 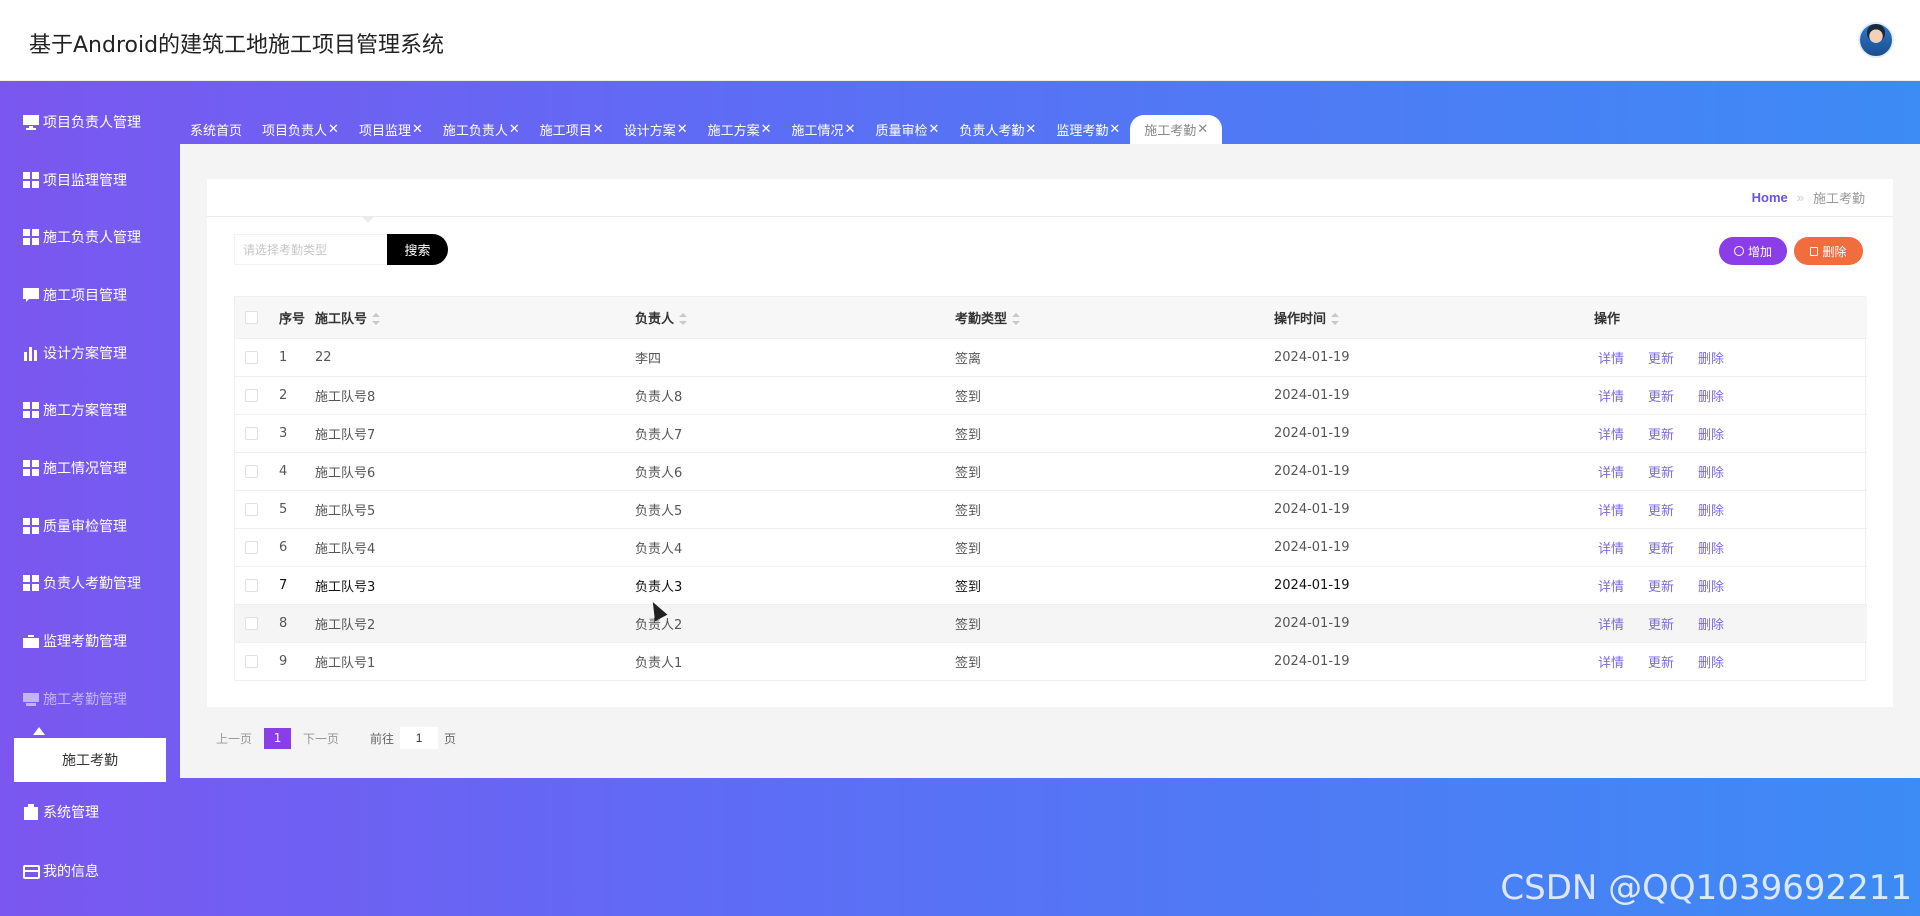 I want to click on breadcrumb-home: Home, so click(x=1770, y=197).